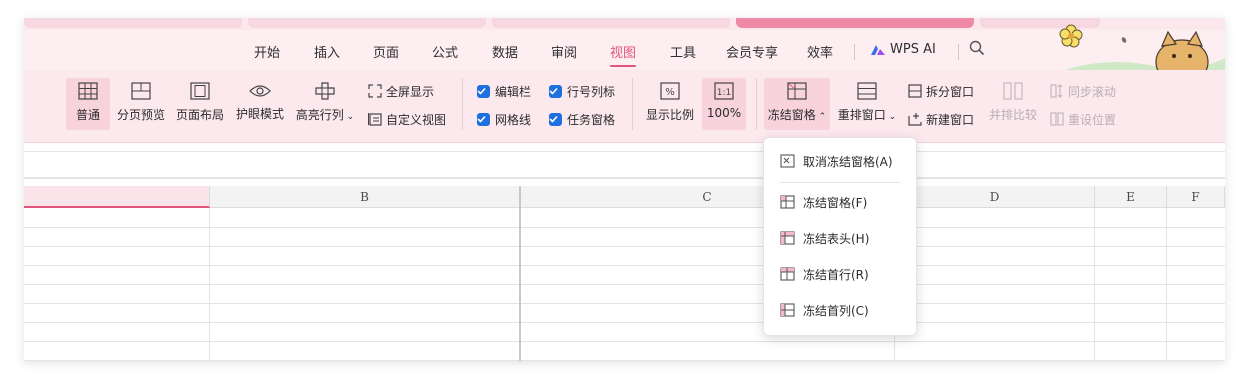 Image resolution: width=1249 pixels, height=386 pixels. I want to click on side-by-side-button: 并排比较, so click(1013, 104).